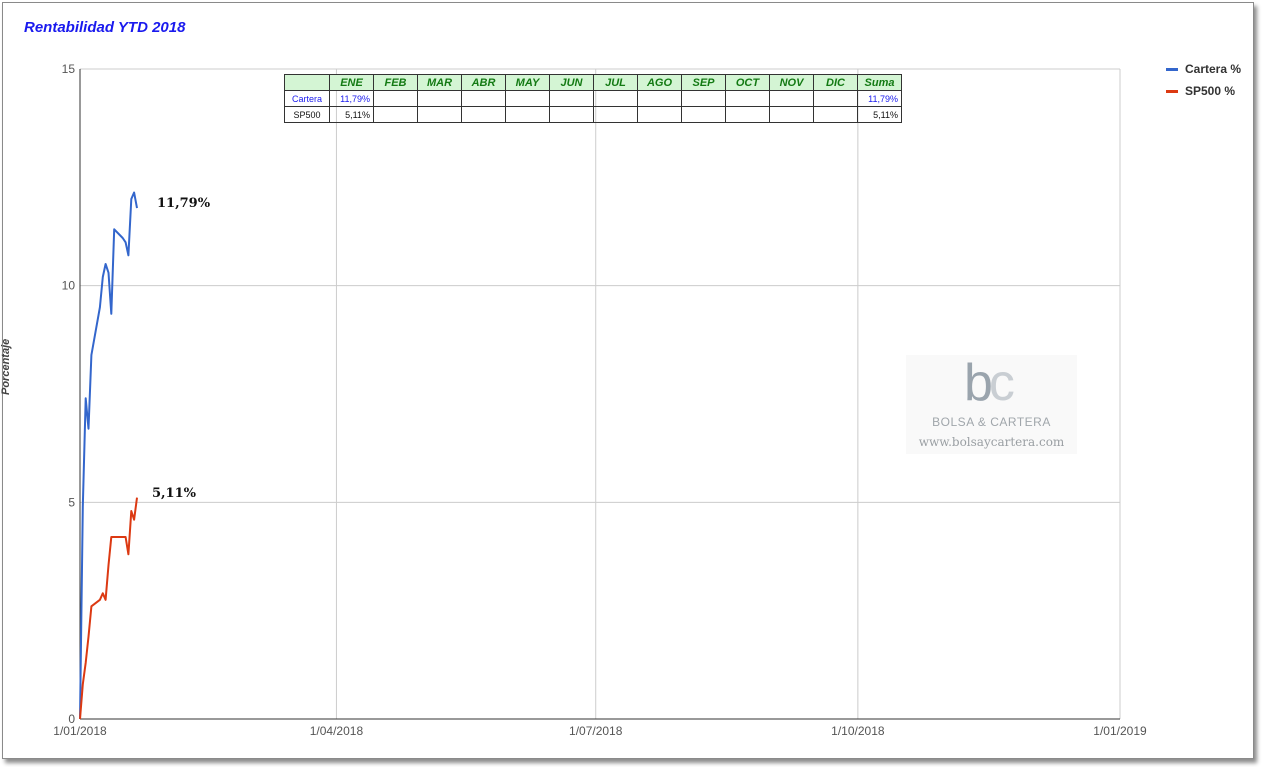 Image resolution: width=1263 pixels, height=767 pixels. What do you see at coordinates (439, 82) in the screenshot?
I see `table-header-cell: MAR` at bounding box center [439, 82].